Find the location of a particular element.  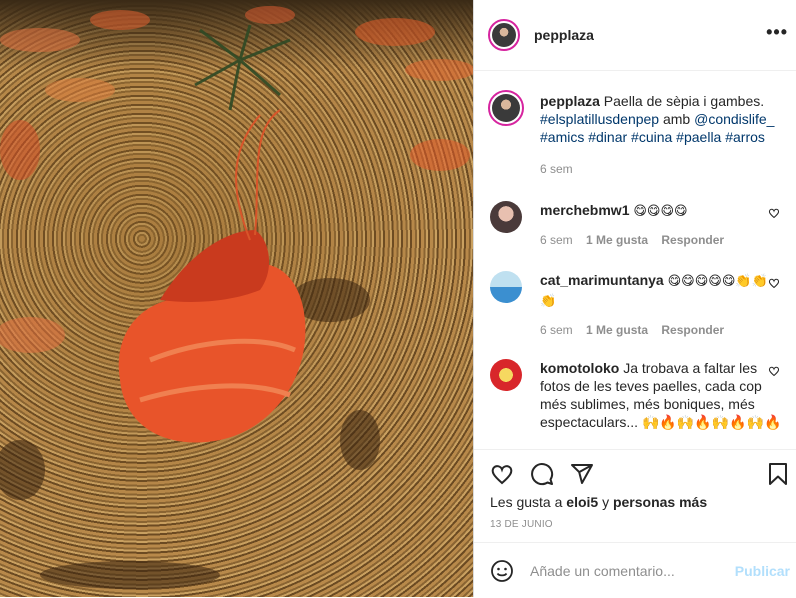

post-header: pepplaza ••• is located at coordinates (635, 35).